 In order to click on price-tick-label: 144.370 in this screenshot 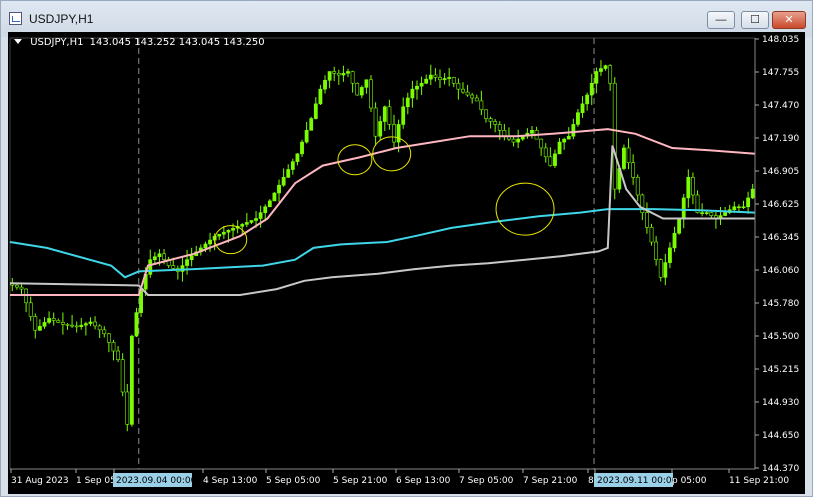, I will do `click(780, 469)`.